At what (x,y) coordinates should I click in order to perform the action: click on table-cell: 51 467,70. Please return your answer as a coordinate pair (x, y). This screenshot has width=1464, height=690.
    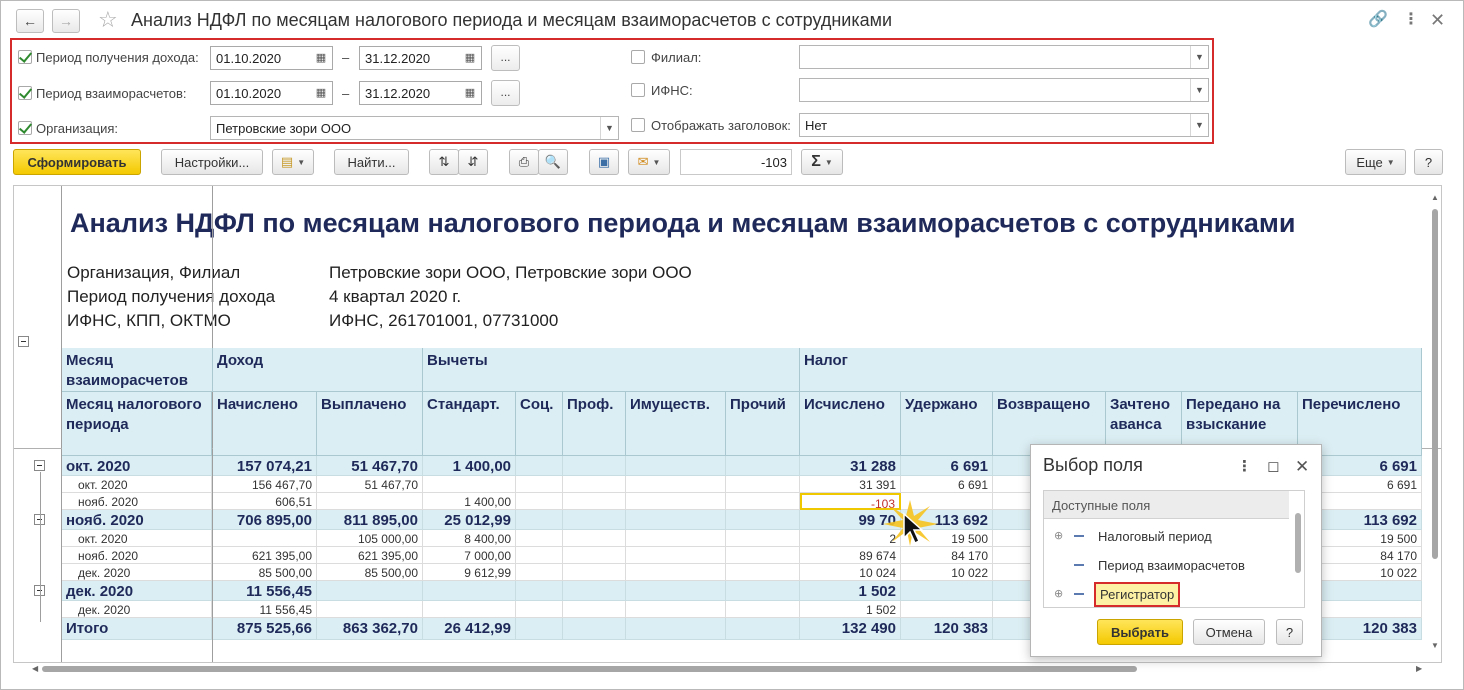
    Looking at the image, I should click on (370, 466).